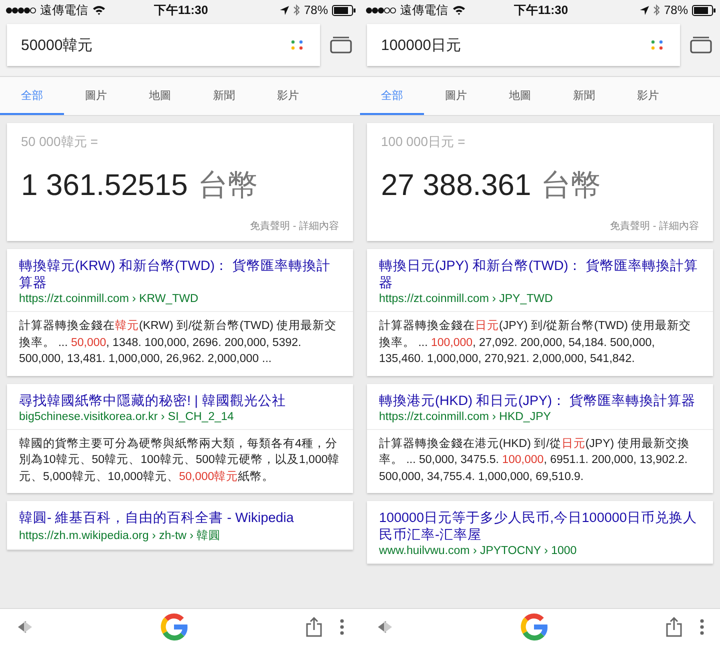 Image resolution: width=720 pixels, height=645 pixels. Describe the element at coordinates (180, 400) in the screenshot. I see `result-title-link: 尋找韓國紙幣中隱藏的秘密! | 韓國觀光公社` at that location.